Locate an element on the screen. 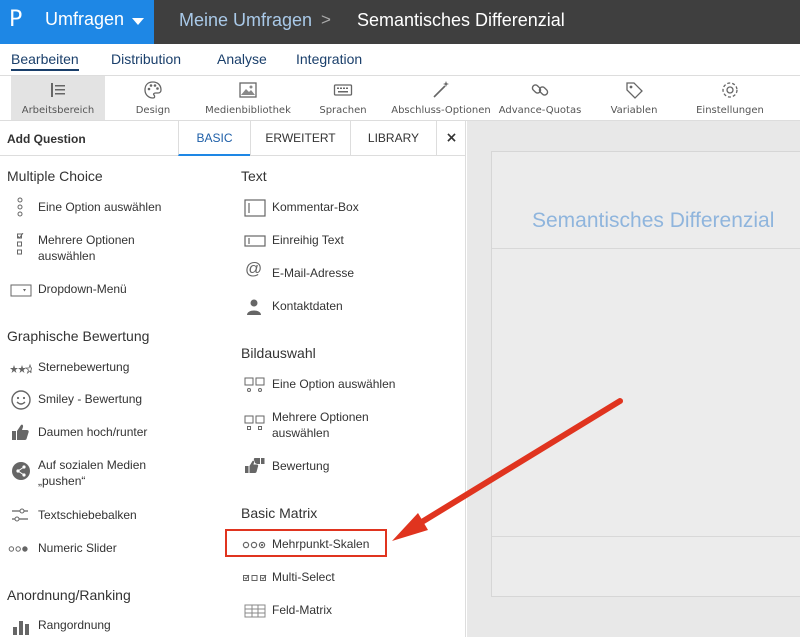  section-ranking: Anordnung/Ranking is located at coordinates (69, 595).